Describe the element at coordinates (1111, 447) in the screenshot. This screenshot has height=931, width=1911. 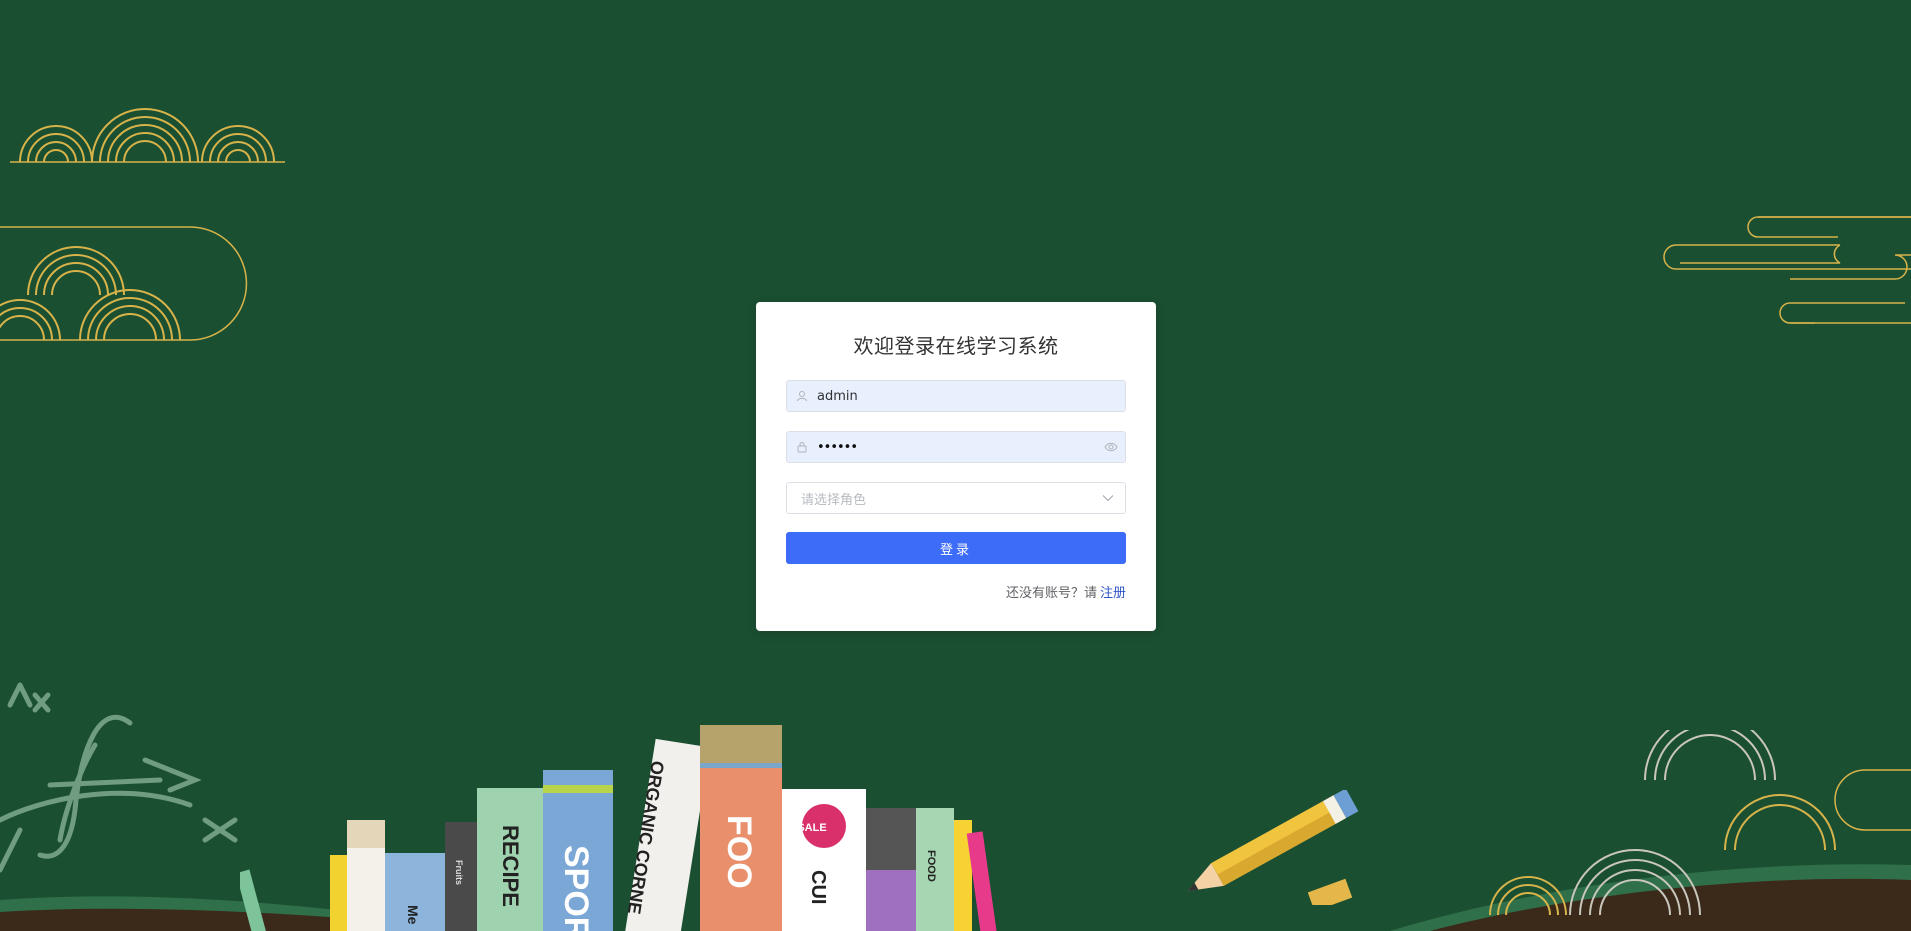
I see `eye-icon` at that location.